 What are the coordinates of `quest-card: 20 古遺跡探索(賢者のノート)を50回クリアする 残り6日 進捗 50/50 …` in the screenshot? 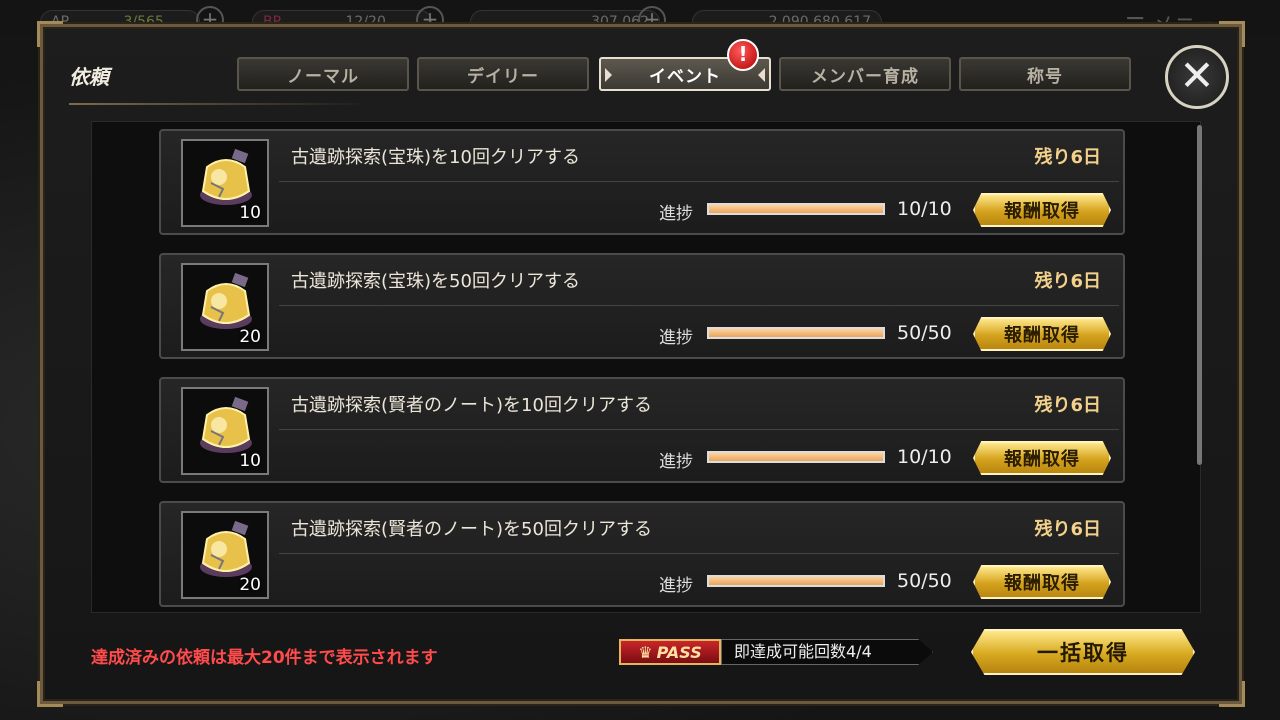 It's located at (642, 554).